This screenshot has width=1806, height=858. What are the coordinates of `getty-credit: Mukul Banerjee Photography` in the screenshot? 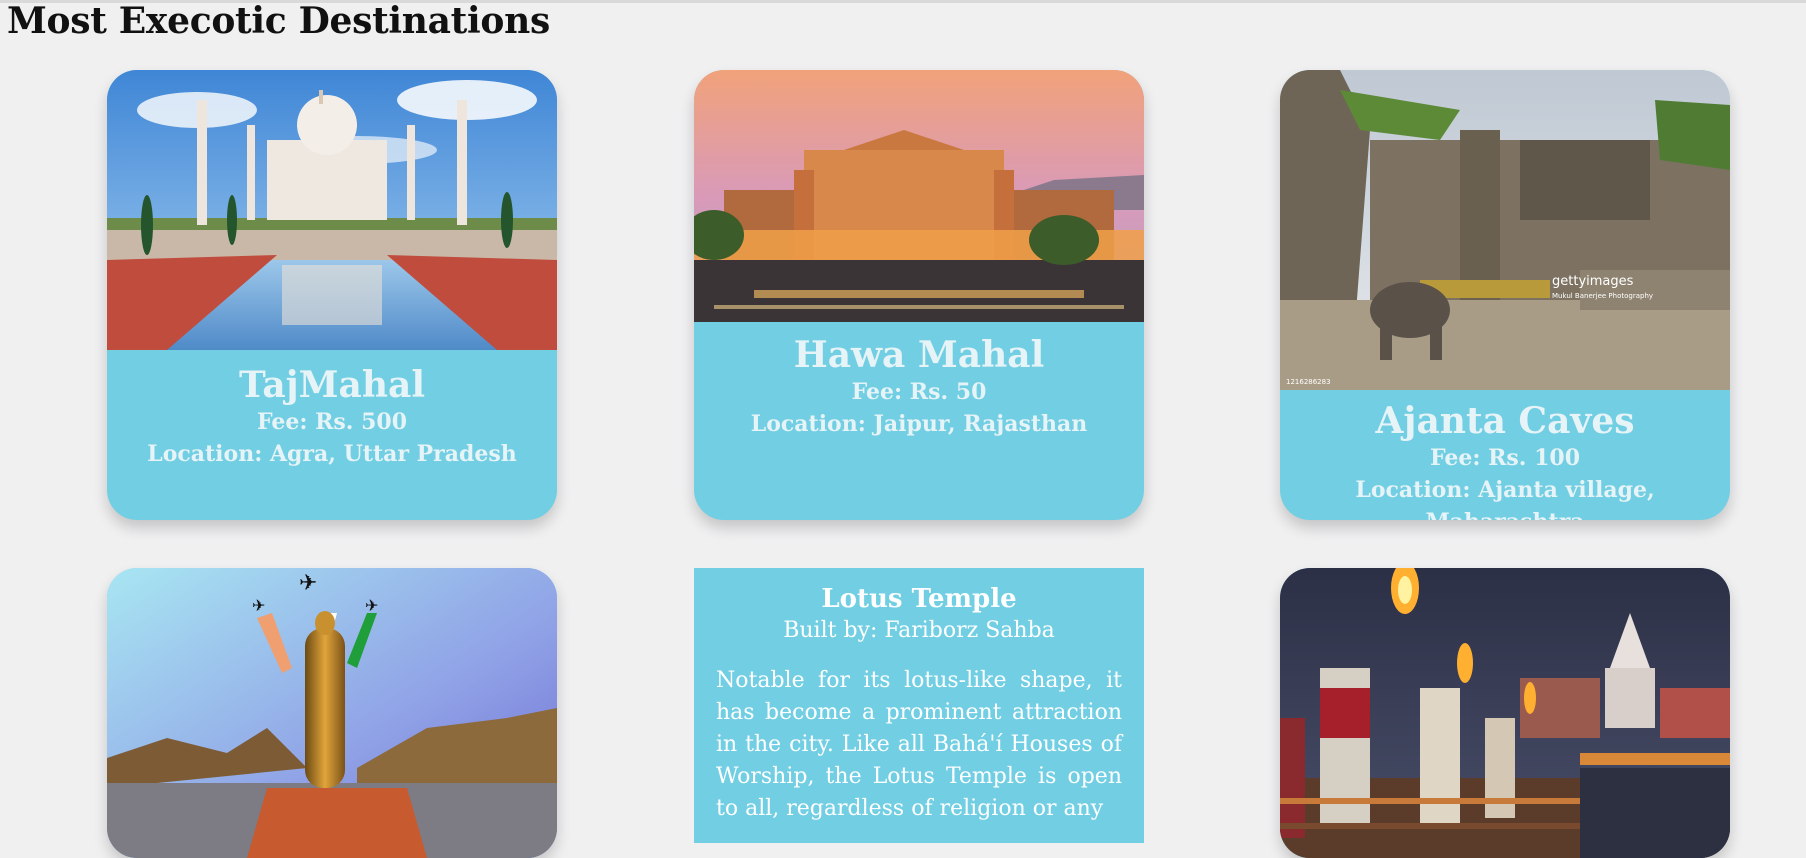 It's located at (1602, 296).